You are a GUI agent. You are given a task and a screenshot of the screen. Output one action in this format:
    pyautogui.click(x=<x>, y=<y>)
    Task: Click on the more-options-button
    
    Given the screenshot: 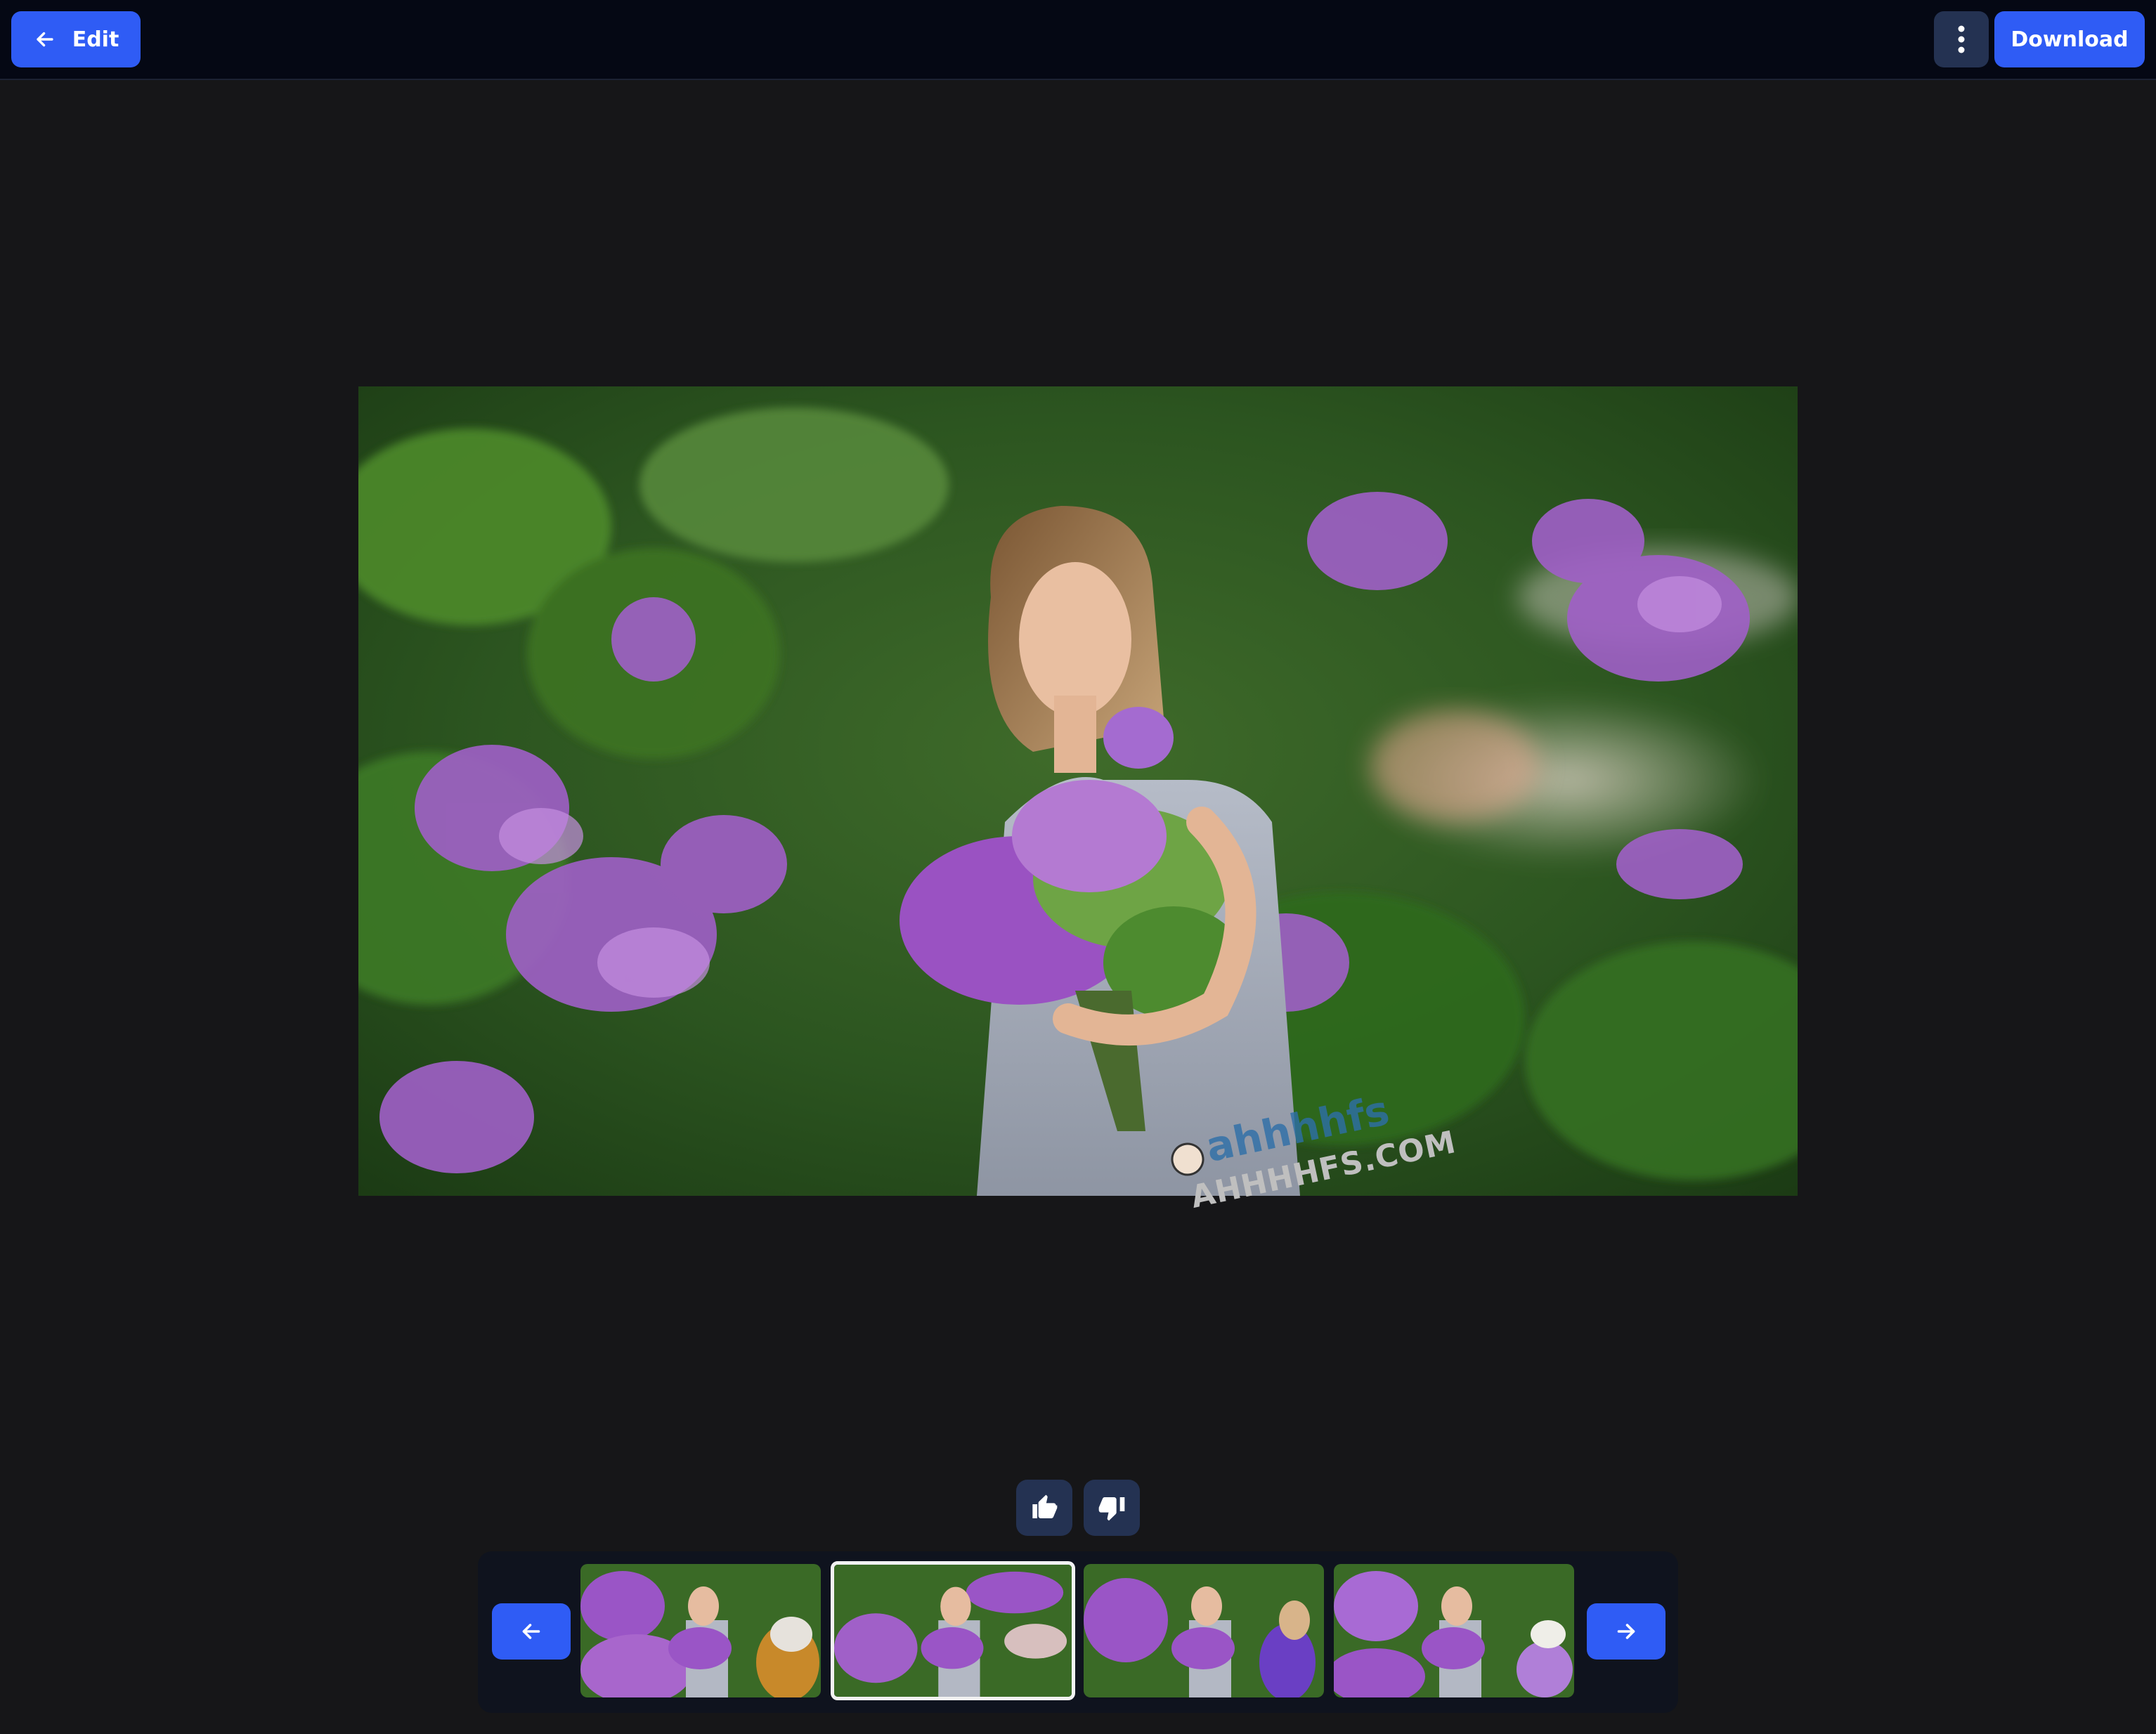 What is the action you would take?
    pyautogui.click(x=1961, y=39)
    